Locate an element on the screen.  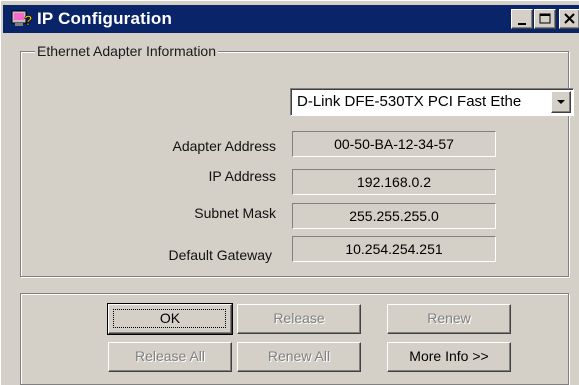
close-icon is located at coordinates (569, 18).